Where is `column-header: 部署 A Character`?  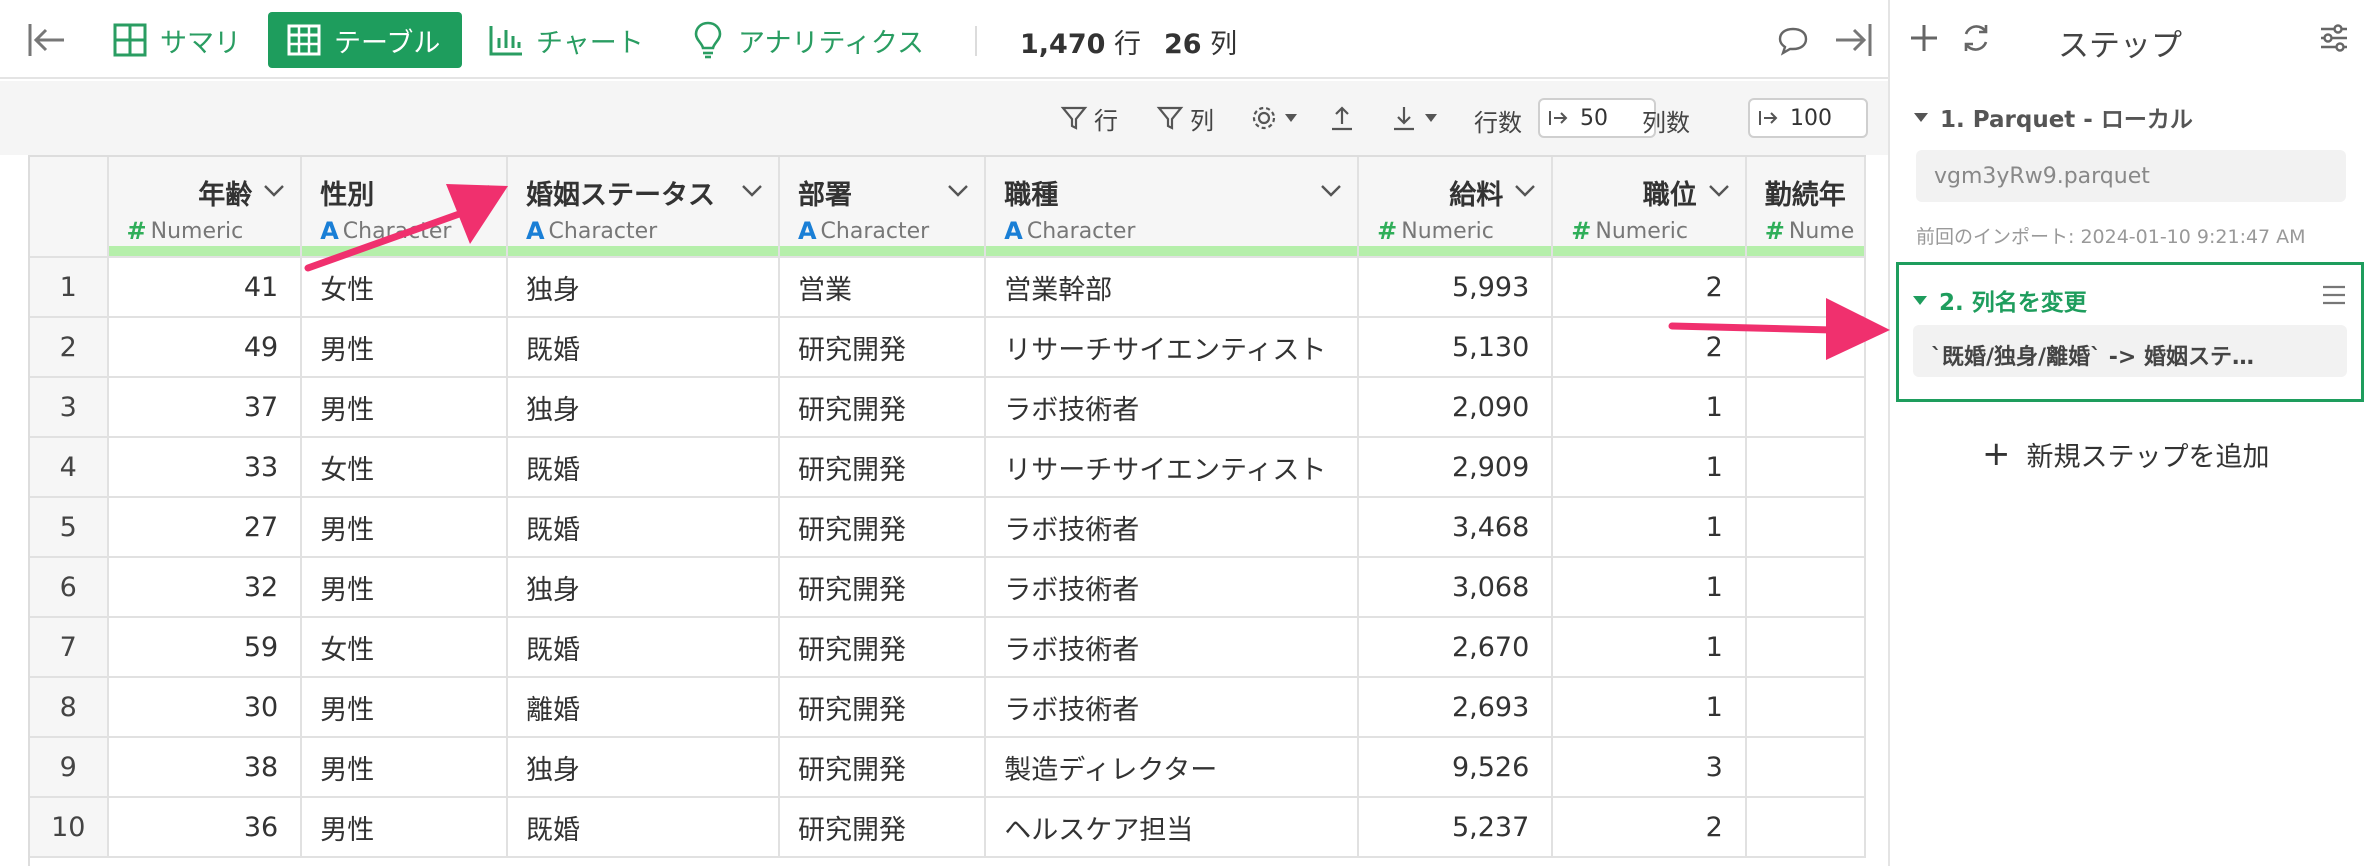 column-header: 部署 A Character is located at coordinates (882, 207).